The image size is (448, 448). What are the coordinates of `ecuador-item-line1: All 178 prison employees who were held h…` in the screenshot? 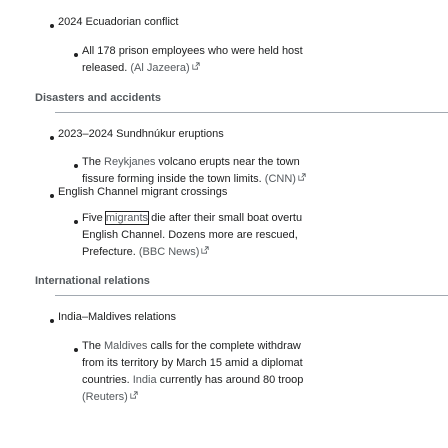 It's located at (192, 51).